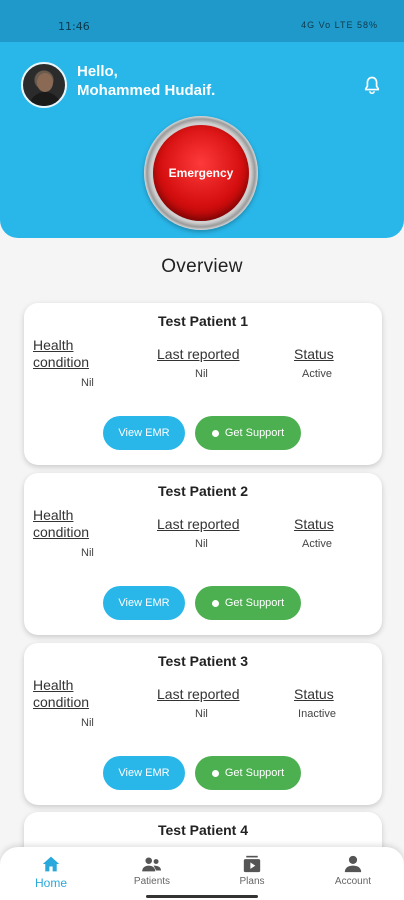 This screenshot has height=900, width=404. What do you see at coordinates (203, 661) in the screenshot?
I see `patient-name: Test Patient 3` at bounding box center [203, 661].